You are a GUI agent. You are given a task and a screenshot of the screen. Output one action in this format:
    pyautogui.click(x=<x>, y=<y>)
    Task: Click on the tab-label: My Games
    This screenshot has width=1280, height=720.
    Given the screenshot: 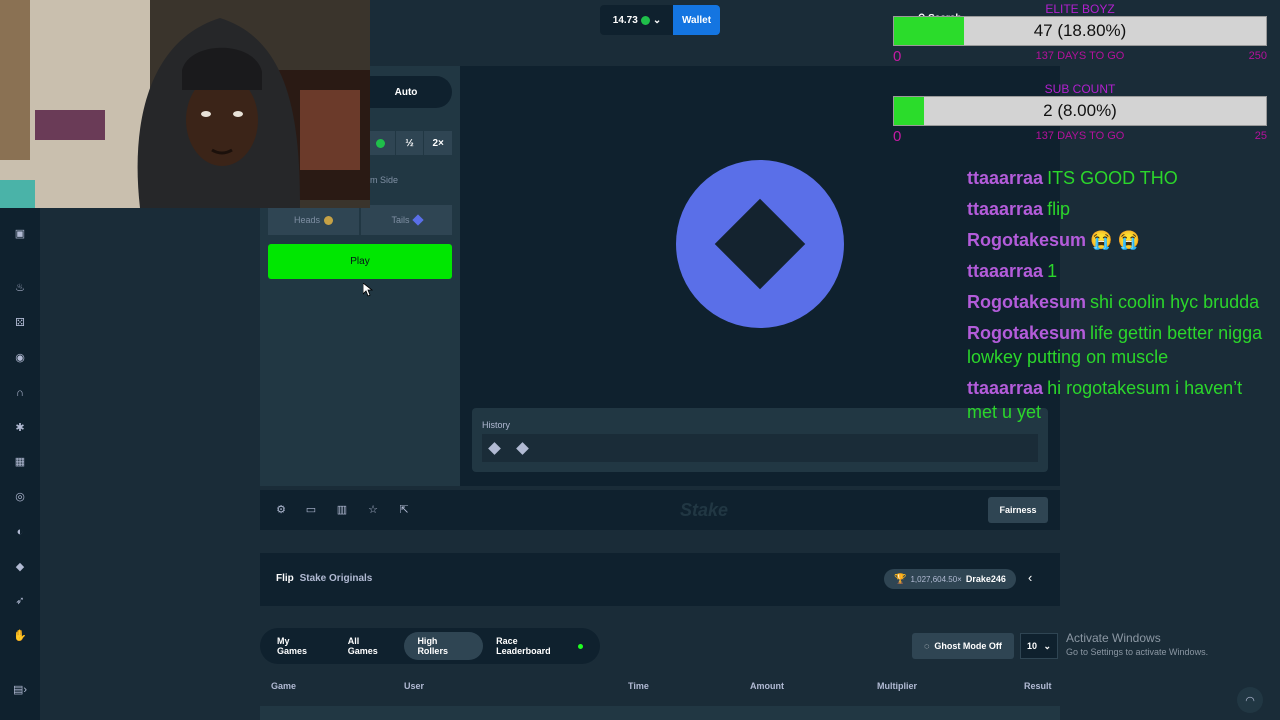 What is the action you would take?
    pyautogui.click(x=292, y=646)
    